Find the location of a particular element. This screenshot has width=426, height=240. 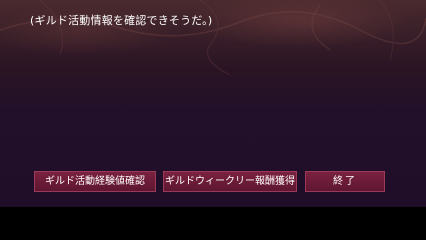

guild-exp-check-button: ギルド活動経験値確認 is located at coordinates (95, 181).